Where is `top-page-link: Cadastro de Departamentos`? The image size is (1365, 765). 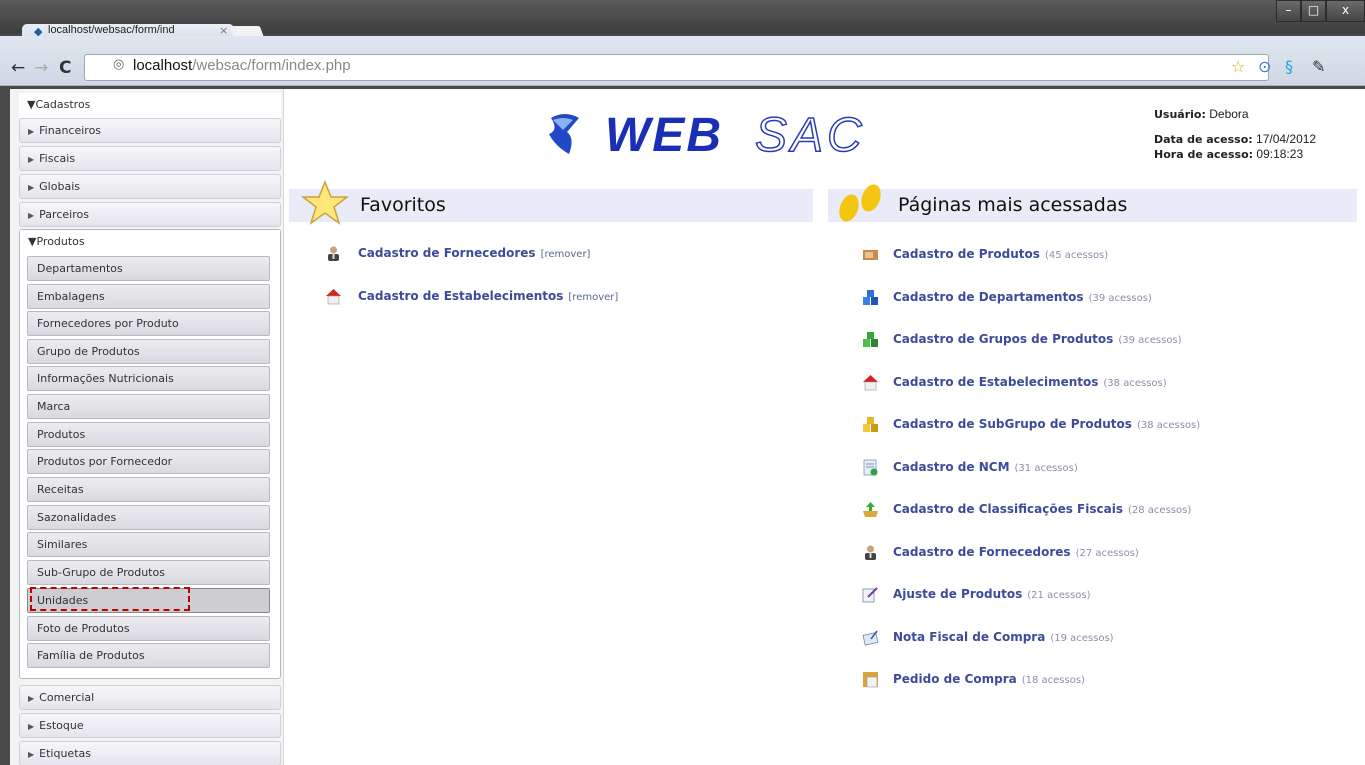 top-page-link: Cadastro de Departamentos is located at coordinates (988, 297).